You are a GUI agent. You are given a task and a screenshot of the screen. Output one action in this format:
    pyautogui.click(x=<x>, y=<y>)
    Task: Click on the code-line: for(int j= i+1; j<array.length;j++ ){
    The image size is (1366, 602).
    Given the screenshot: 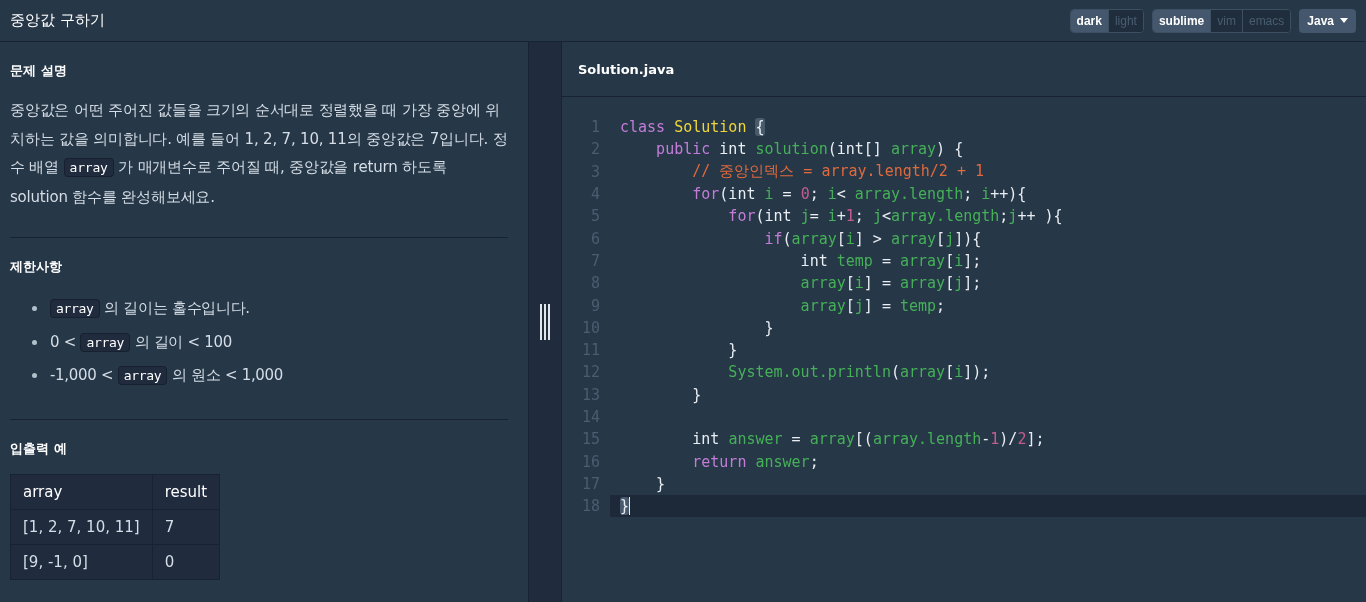 What is the action you would take?
    pyautogui.click(x=895, y=216)
    